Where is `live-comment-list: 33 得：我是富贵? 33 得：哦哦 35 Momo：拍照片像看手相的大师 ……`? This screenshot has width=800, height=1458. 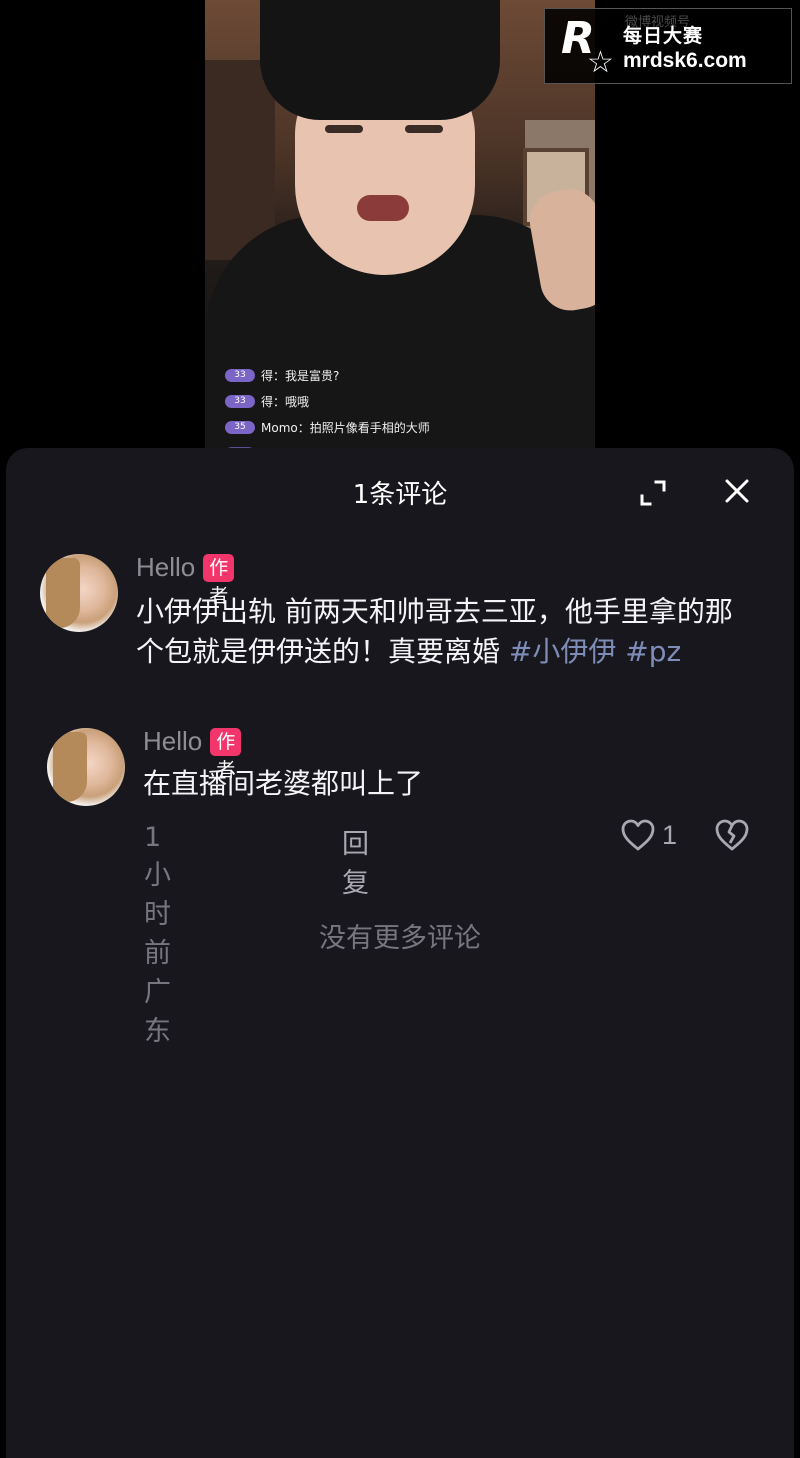
live-comment-list: 33 得：我是富贵? 33 得：哦哦 35 Momo：拍照片像看手相的大师 …… is located at coordinates (327, 406).